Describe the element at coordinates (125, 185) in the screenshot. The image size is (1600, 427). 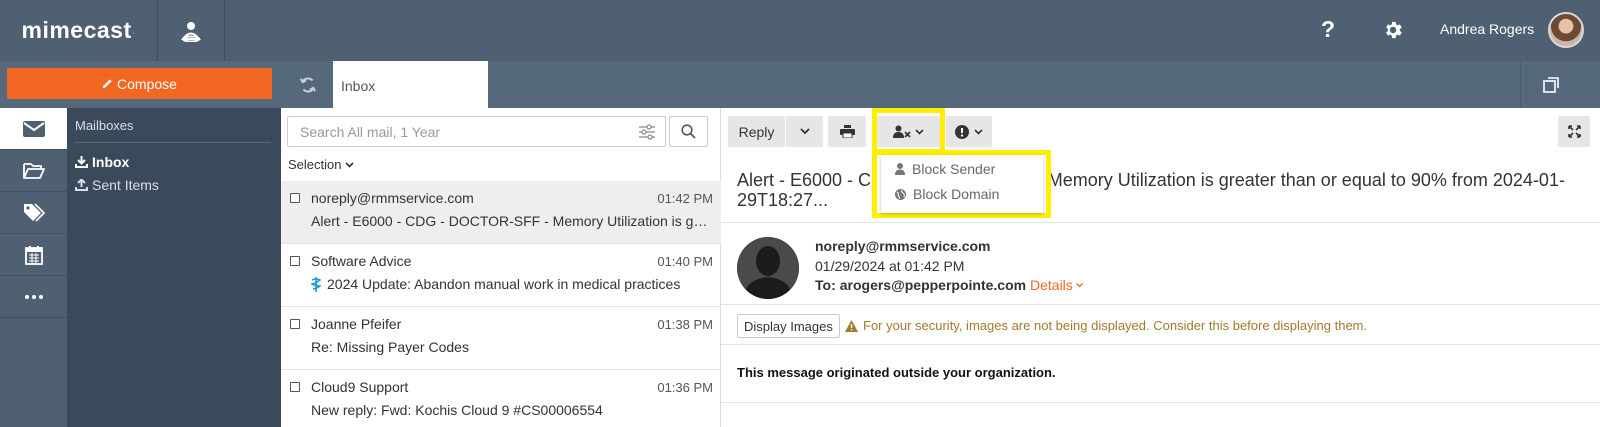
I see `mailbox-sent-label: Sent Items` at that location.